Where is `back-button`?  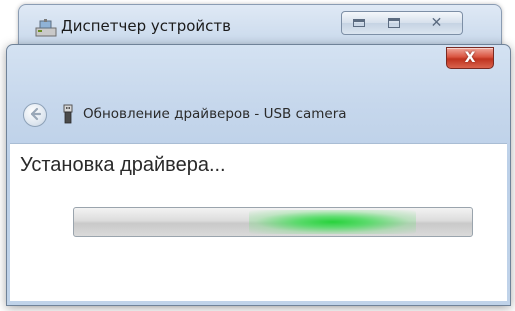
back-button is located at coordinates (35, 115).